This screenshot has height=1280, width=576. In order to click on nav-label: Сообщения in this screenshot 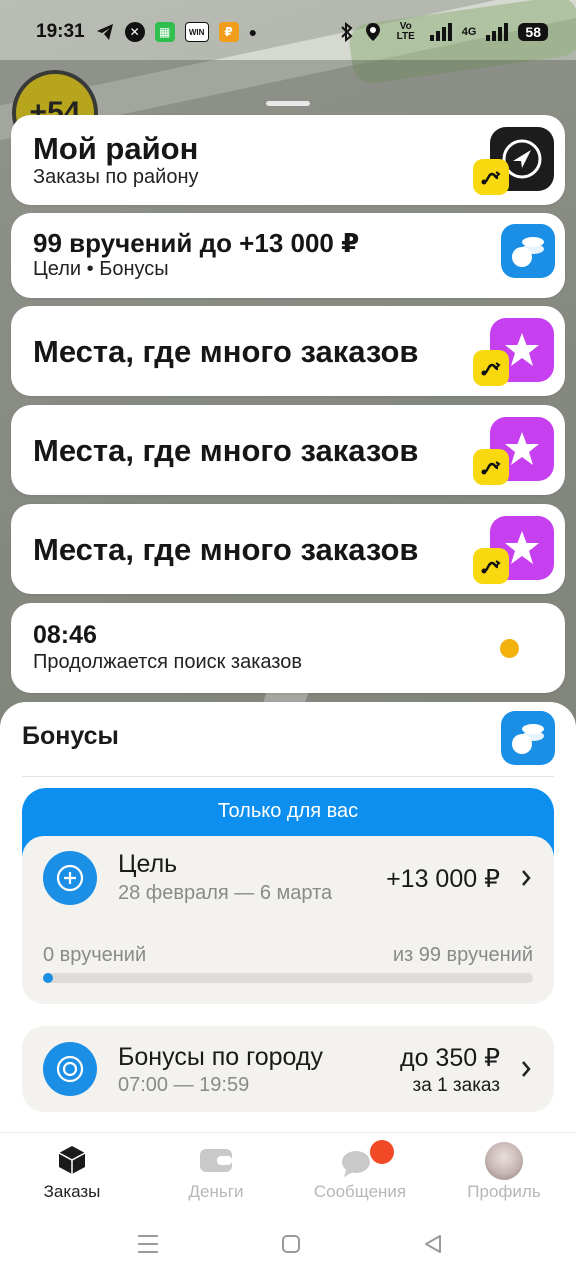, I will do `click(360, 1191)`.